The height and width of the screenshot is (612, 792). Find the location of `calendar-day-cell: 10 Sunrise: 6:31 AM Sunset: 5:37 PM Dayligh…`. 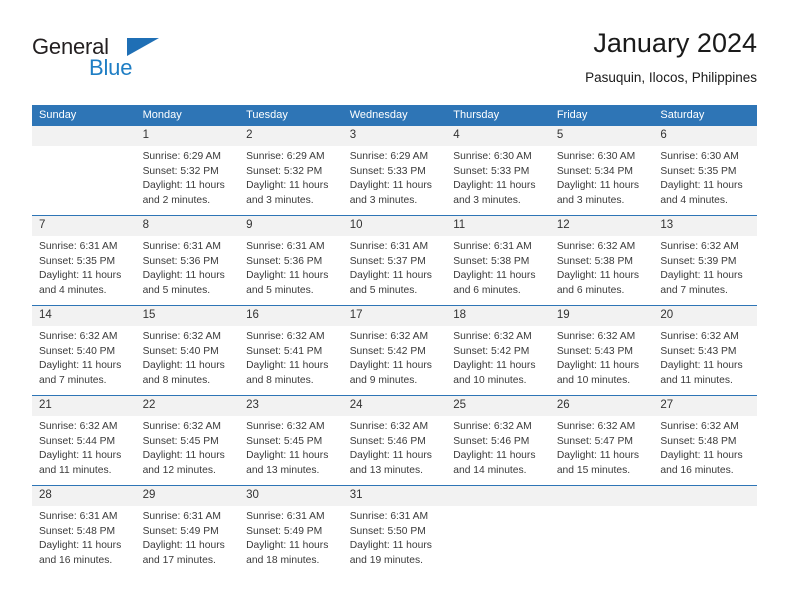

calendar-day-cell: 10 Sunrise: 6:31 AM Sunset: 5:37 PM Dayligh… is located at coordinates (394, 260).